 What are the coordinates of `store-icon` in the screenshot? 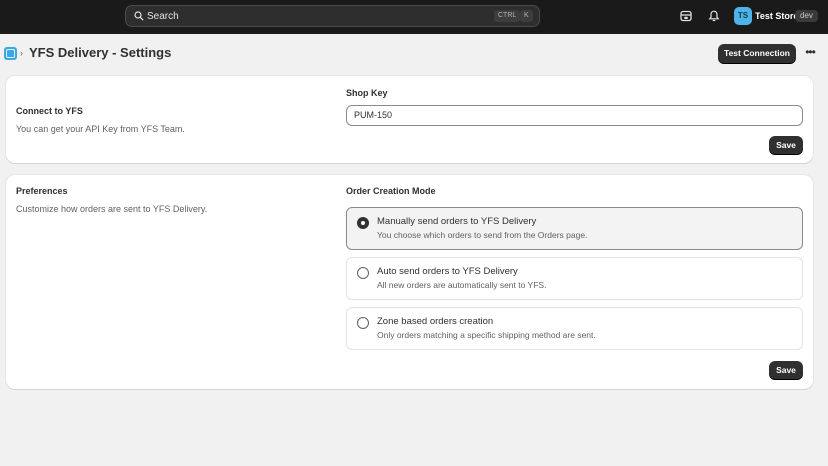 It's located at (686, 16).